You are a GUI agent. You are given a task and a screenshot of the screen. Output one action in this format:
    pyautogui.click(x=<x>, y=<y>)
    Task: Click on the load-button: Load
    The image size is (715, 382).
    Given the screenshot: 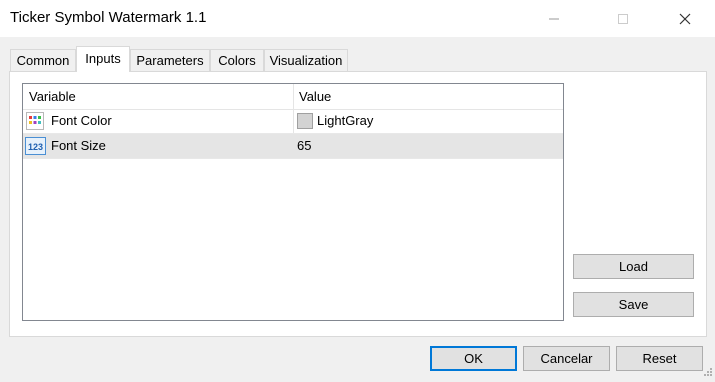 What is the action you would take?
    pyautogui.click(x=633, y=266)
    